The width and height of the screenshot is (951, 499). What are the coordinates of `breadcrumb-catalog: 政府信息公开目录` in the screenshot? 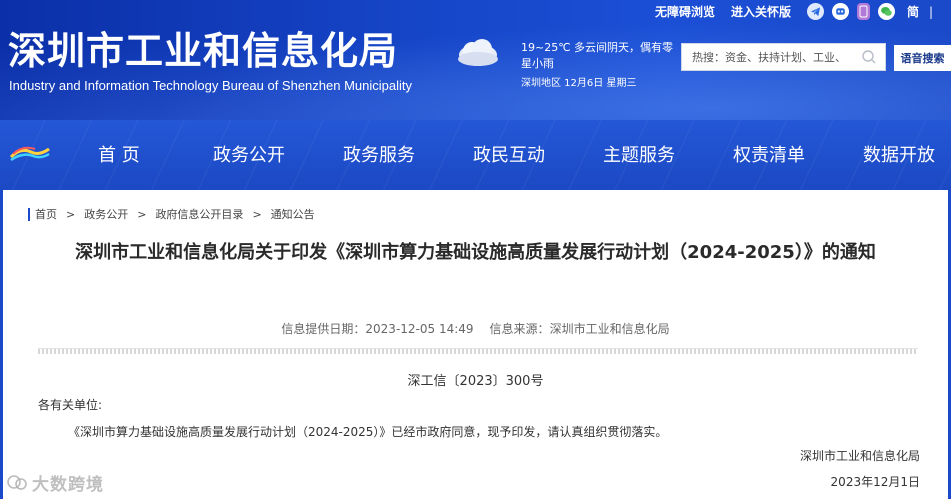 It's located at (199, 214).